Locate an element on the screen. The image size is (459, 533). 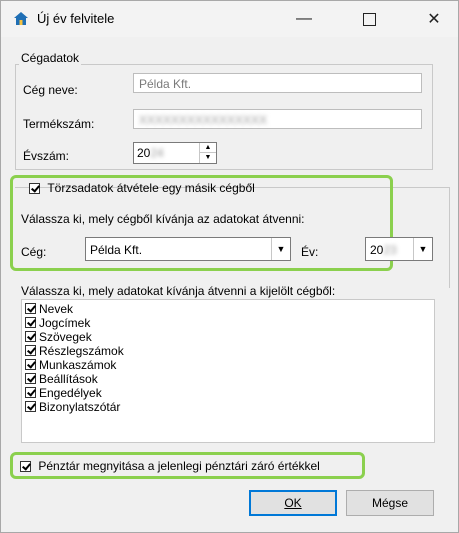
source-company-value: Példa Kft. is located at coordinates (116, 250).